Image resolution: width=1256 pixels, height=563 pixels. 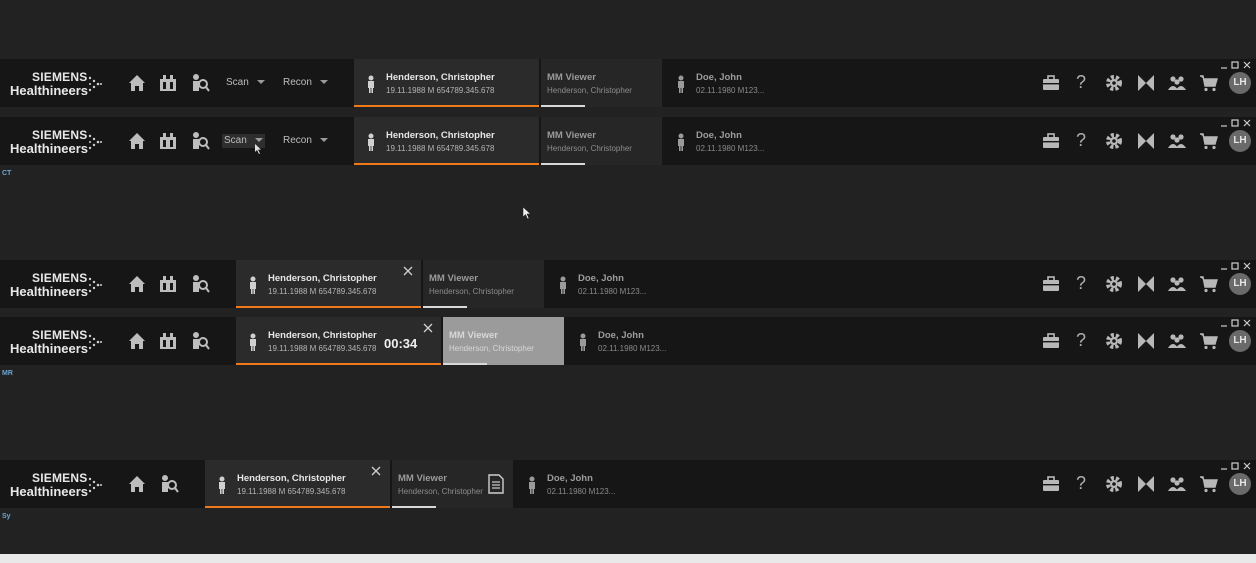 What do you see at coordinates (6, 516) in the screenshot?
I see `mode-label-sy: Sy` at bounding box center [6, 516].